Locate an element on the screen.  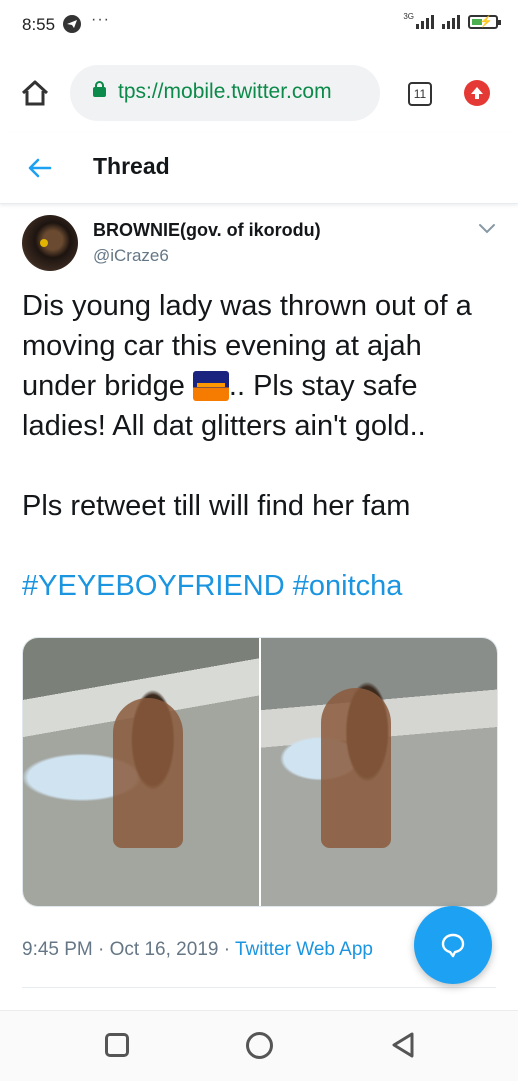
telegram-icon is located at coordinates (72, 24).